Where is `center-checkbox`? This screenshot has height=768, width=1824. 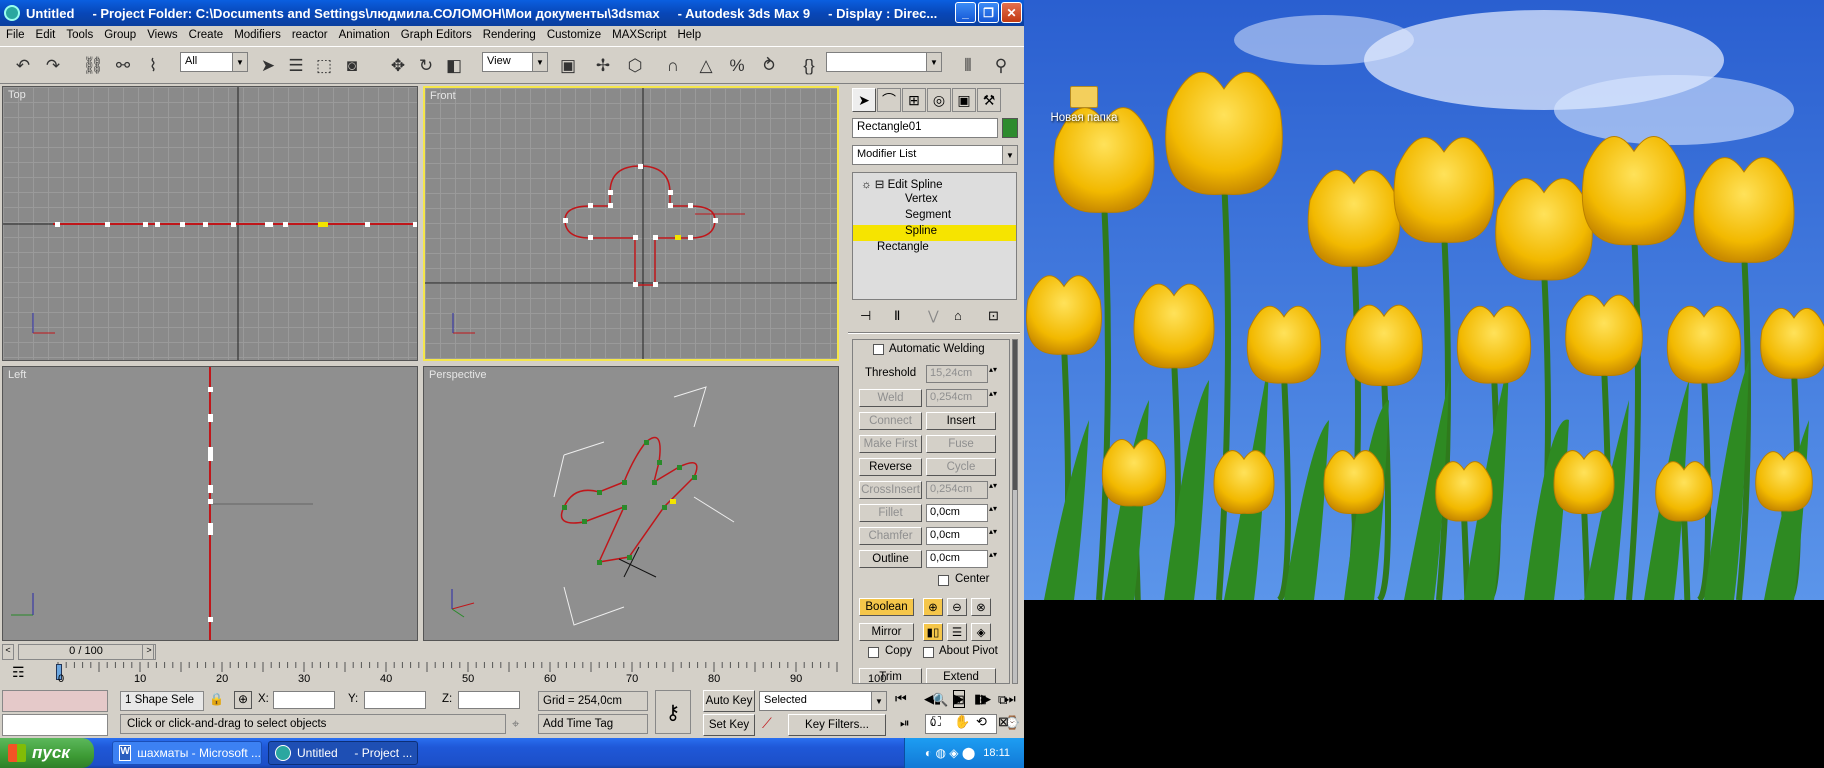 center-checkbox is located at coordinates (943, 580).